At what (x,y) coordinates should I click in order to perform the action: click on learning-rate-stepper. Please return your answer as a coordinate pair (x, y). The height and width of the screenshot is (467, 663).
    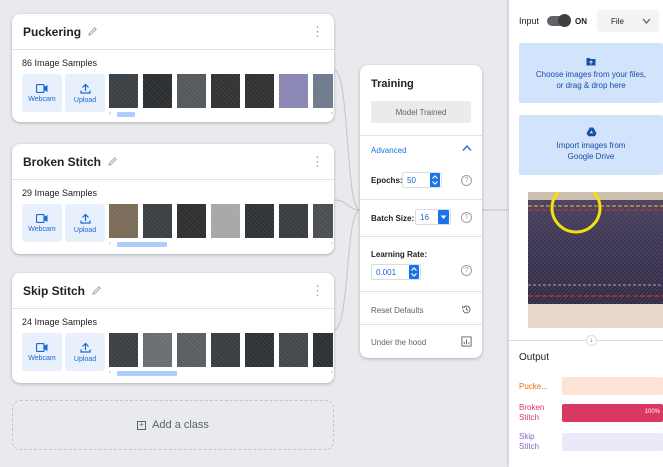
    Looking at the image, I should click on (414, 272).